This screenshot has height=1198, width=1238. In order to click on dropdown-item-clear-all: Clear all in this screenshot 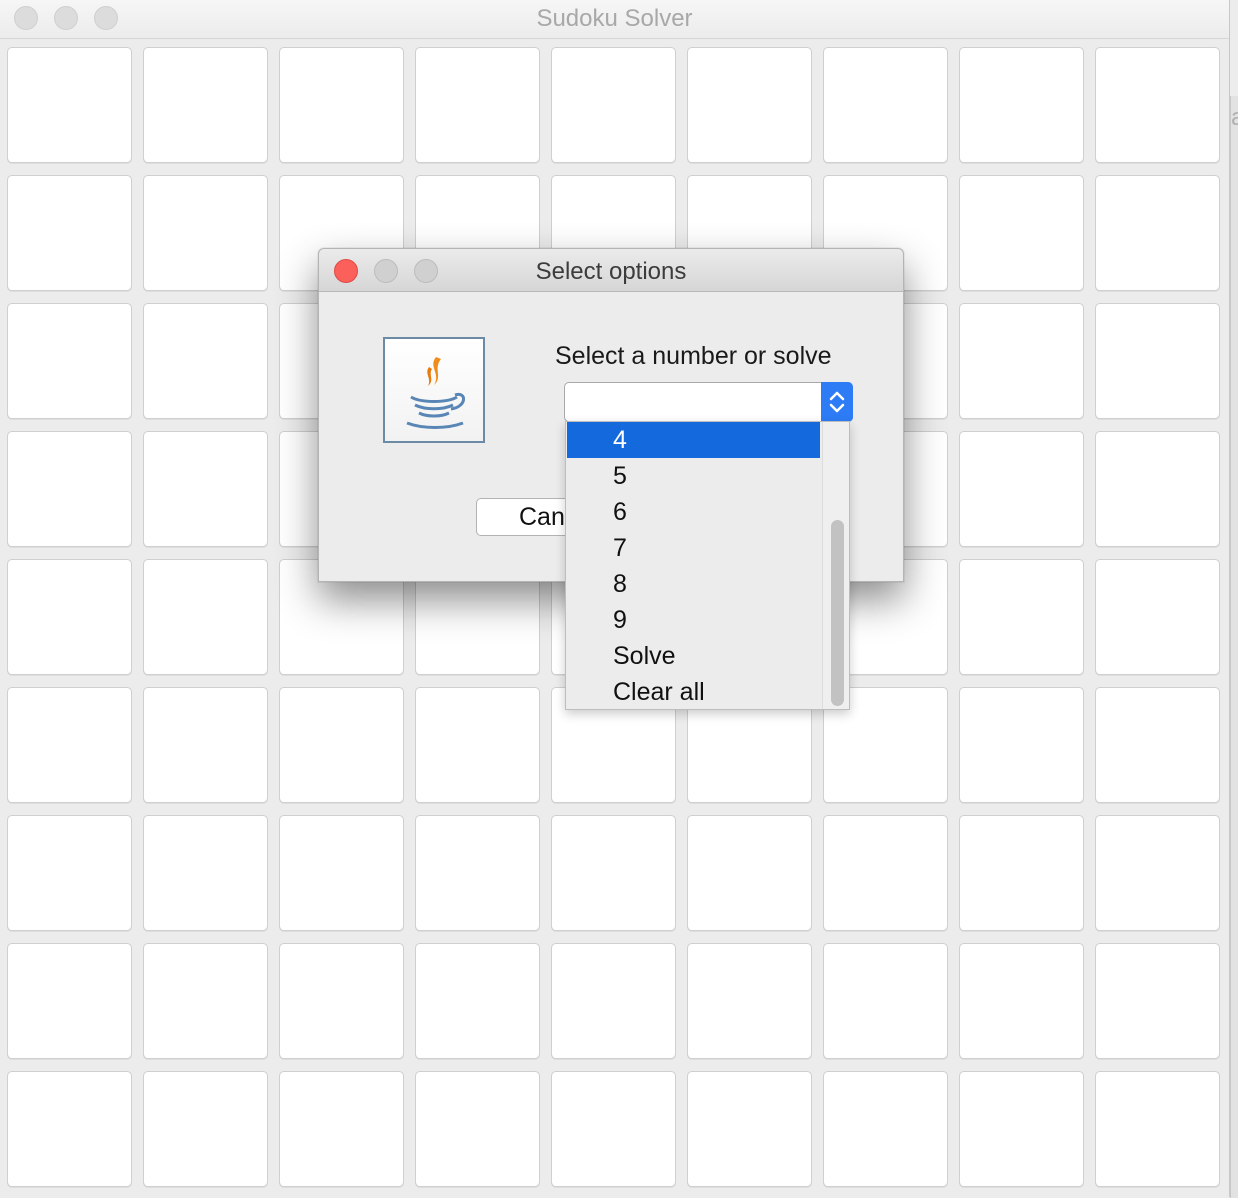, I will do `click(693, 691)`.